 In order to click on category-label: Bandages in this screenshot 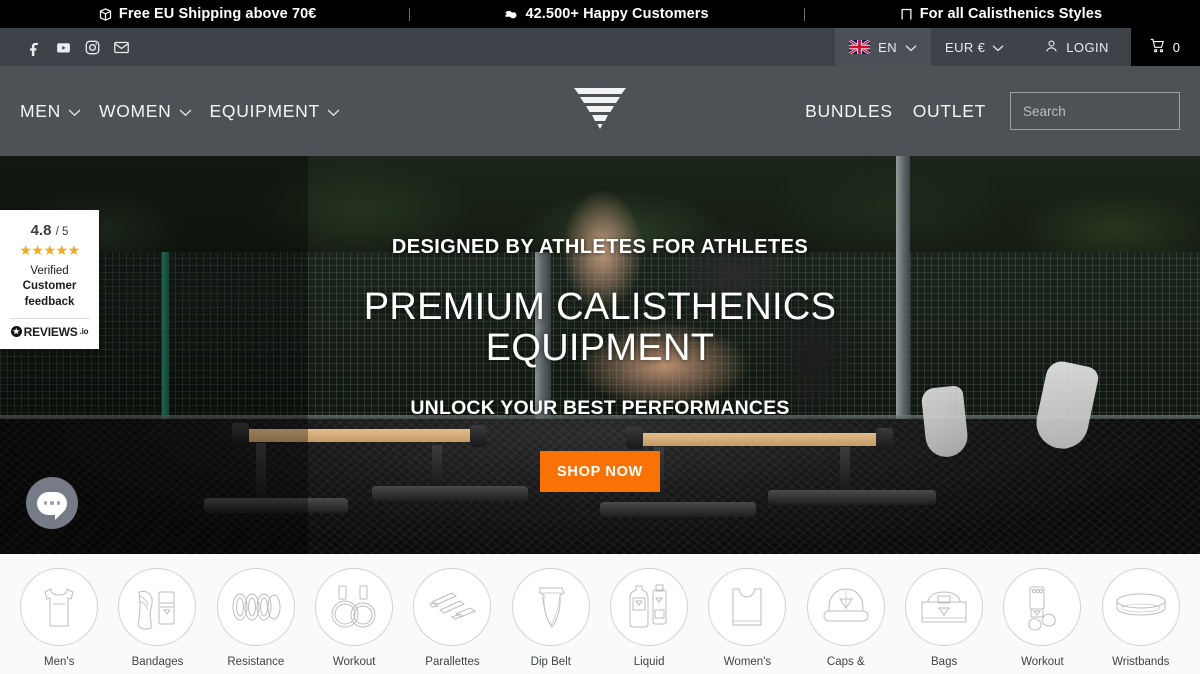, I will do `click(157, 662)`.